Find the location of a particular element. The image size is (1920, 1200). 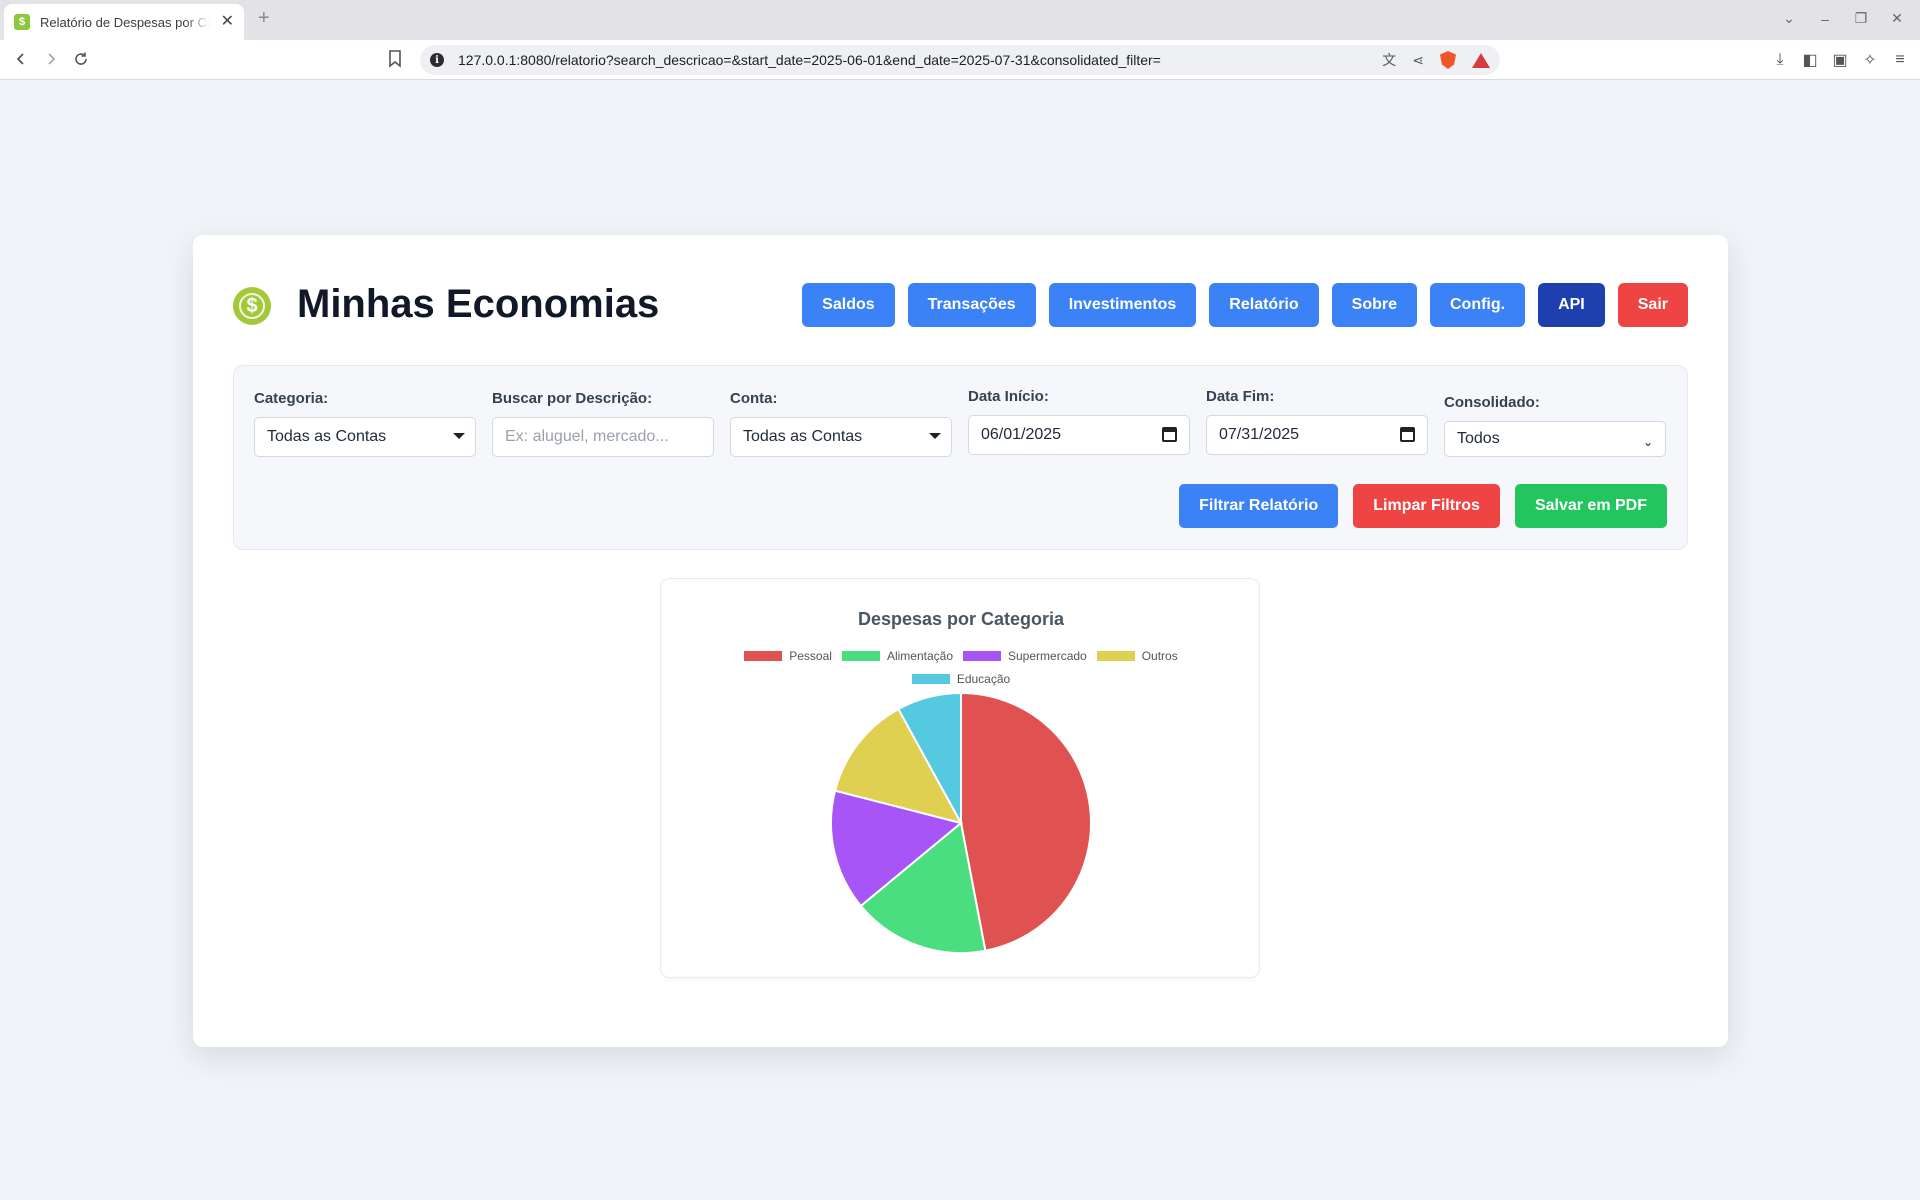

pie-slice-pessoal is located at coordinates (1026, 821).